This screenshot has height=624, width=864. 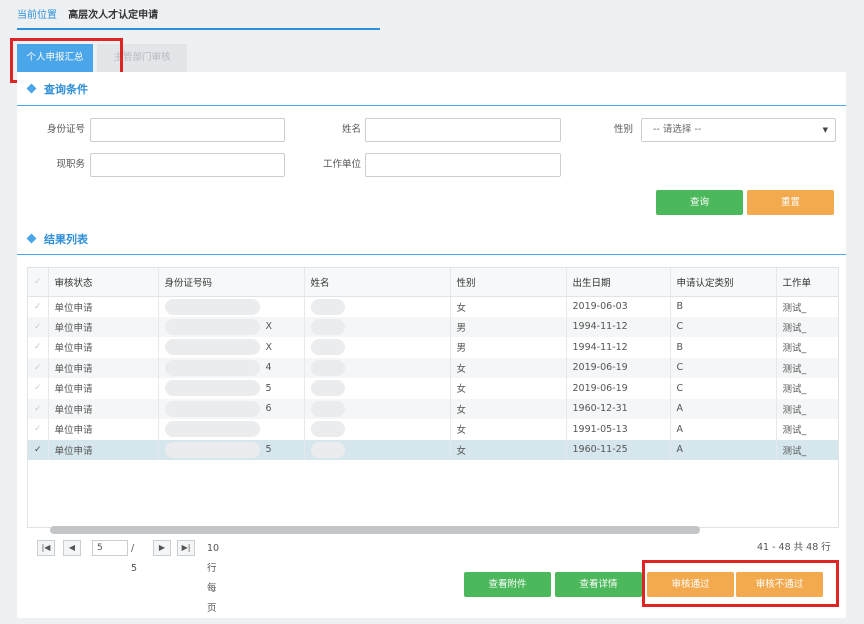 What do you see at coordinates (231, 367) in the screenshot?
I see `cell-id-number: 4` at bounding box center [231, 367].